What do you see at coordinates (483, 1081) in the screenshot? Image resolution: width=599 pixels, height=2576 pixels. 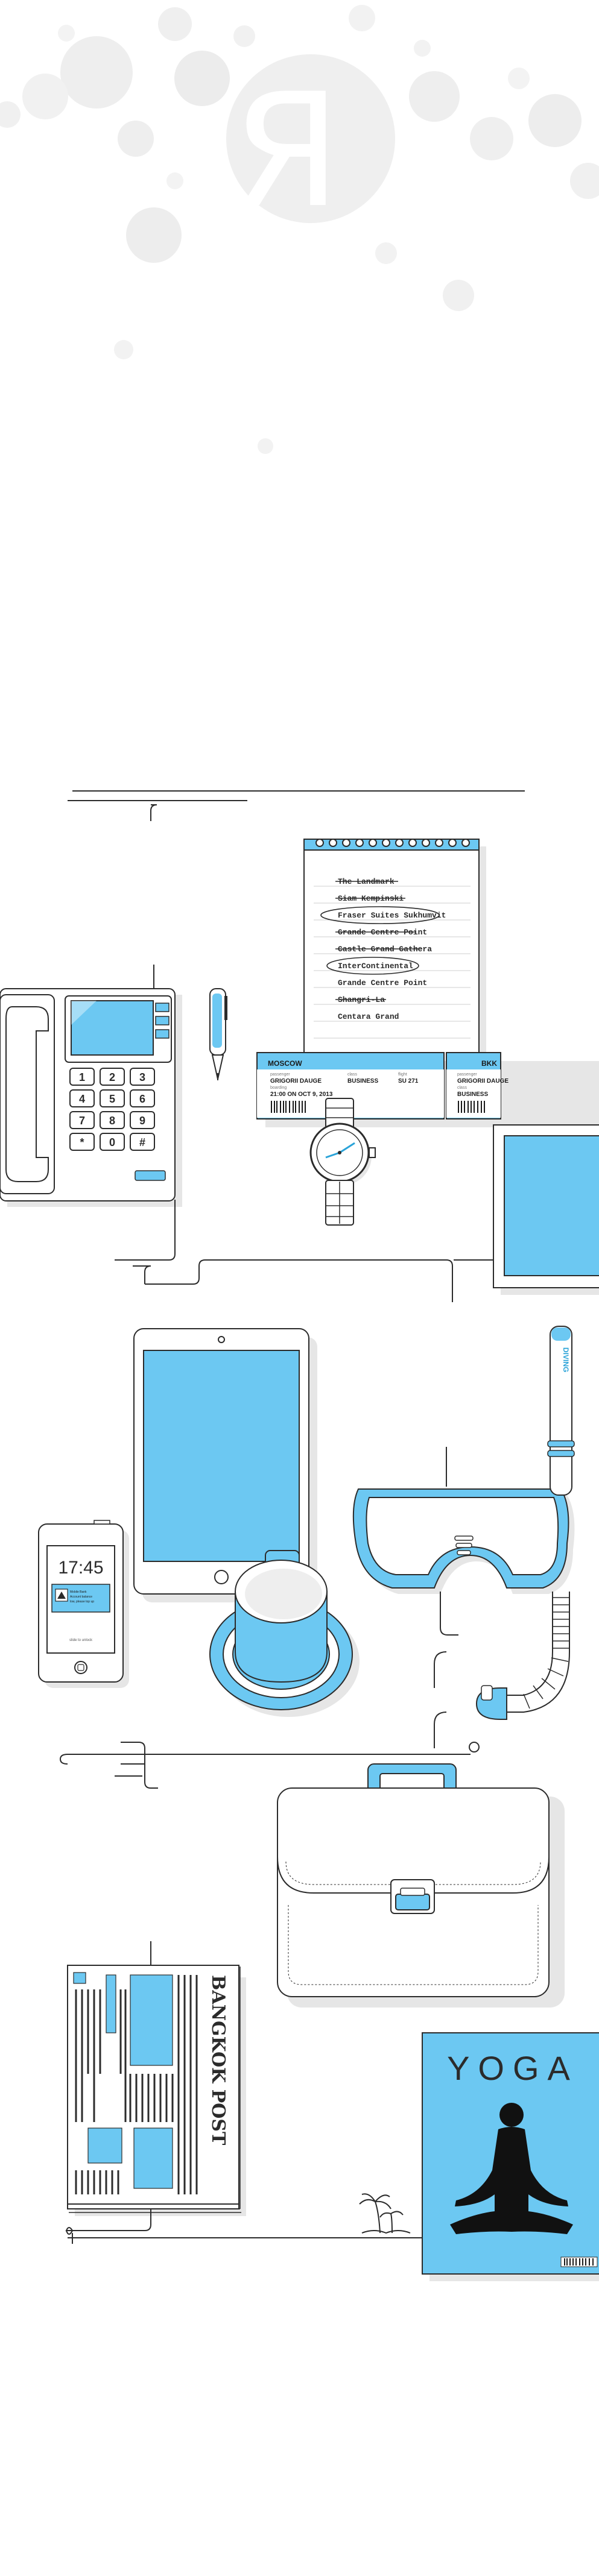 I see `ticket-stub-passenger: GRIGORII DAUGE` at bounding box center [483, 1081].